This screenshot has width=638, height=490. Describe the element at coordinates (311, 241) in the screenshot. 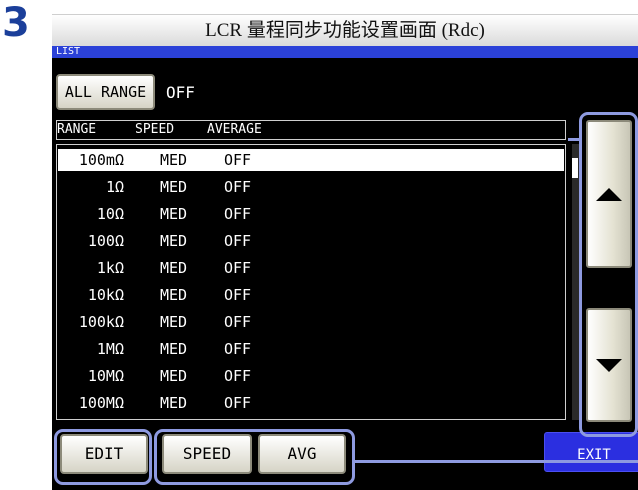

I see `range-row: 100Ω MED OFF` at that location.